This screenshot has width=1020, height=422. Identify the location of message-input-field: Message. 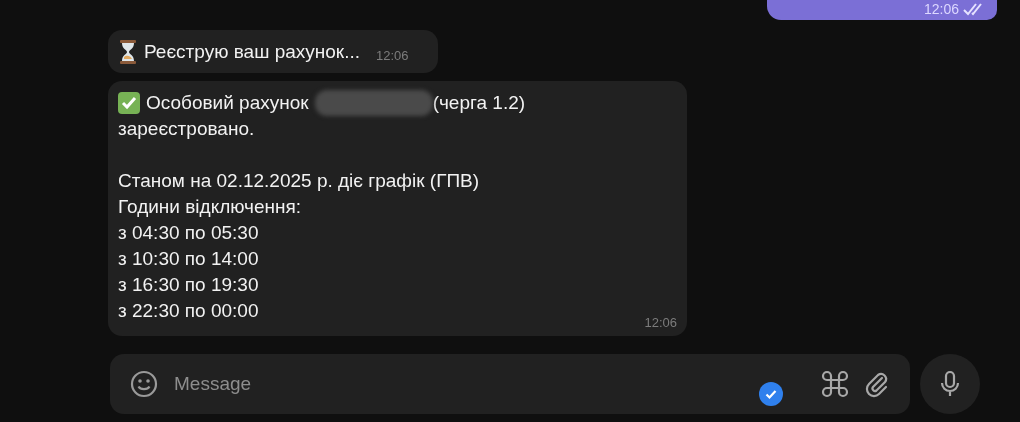
(489, 384).